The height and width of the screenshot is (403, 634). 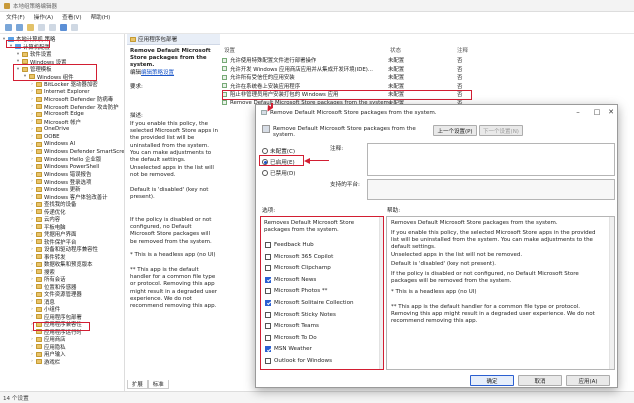 I want to click on column-state: 状态, so click(x=395, y=50).